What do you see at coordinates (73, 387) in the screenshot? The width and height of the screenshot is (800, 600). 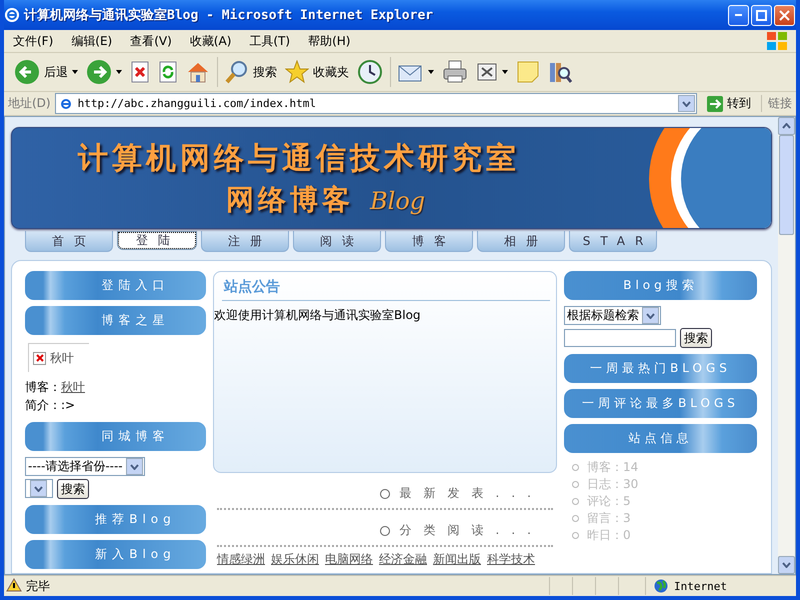 I see `blogger-link: 秋叶` at bounding box center [73, 387].